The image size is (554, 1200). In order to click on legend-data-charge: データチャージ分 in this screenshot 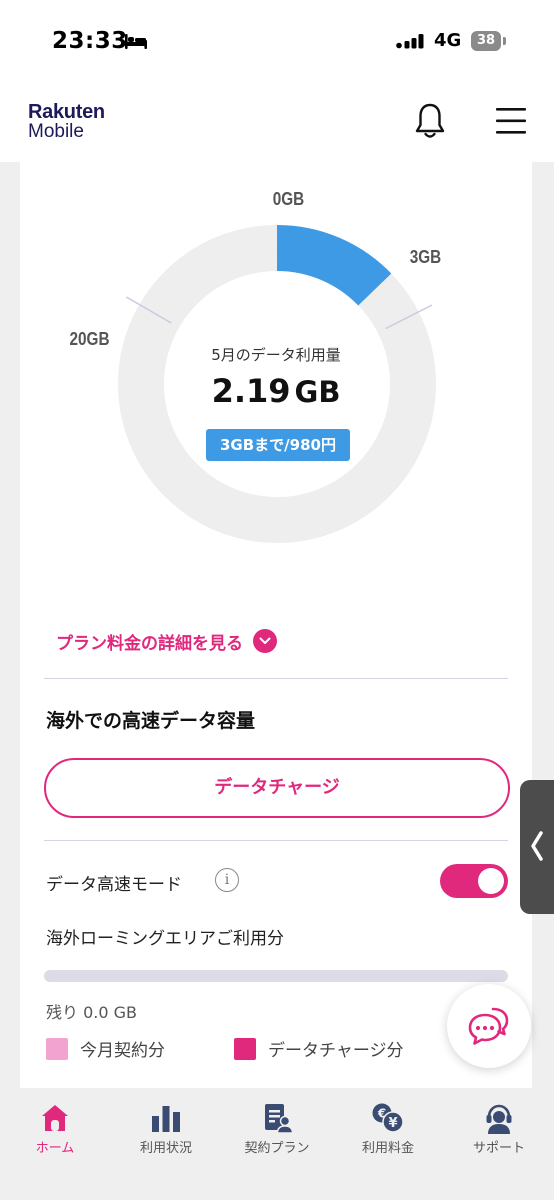, I will do `click(319, 1048)`.